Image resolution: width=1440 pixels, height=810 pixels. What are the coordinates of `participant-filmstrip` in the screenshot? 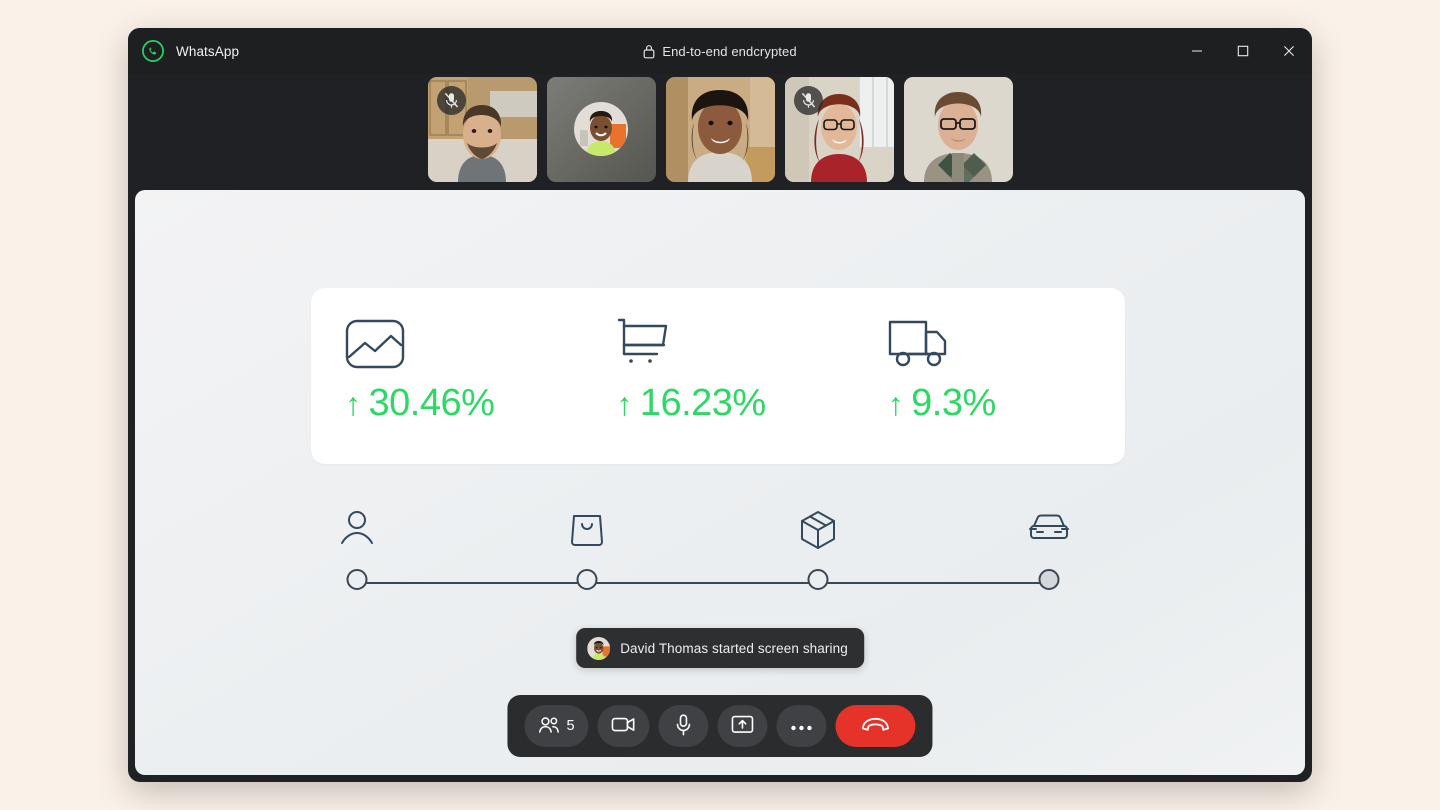 It's located at (720, 132).